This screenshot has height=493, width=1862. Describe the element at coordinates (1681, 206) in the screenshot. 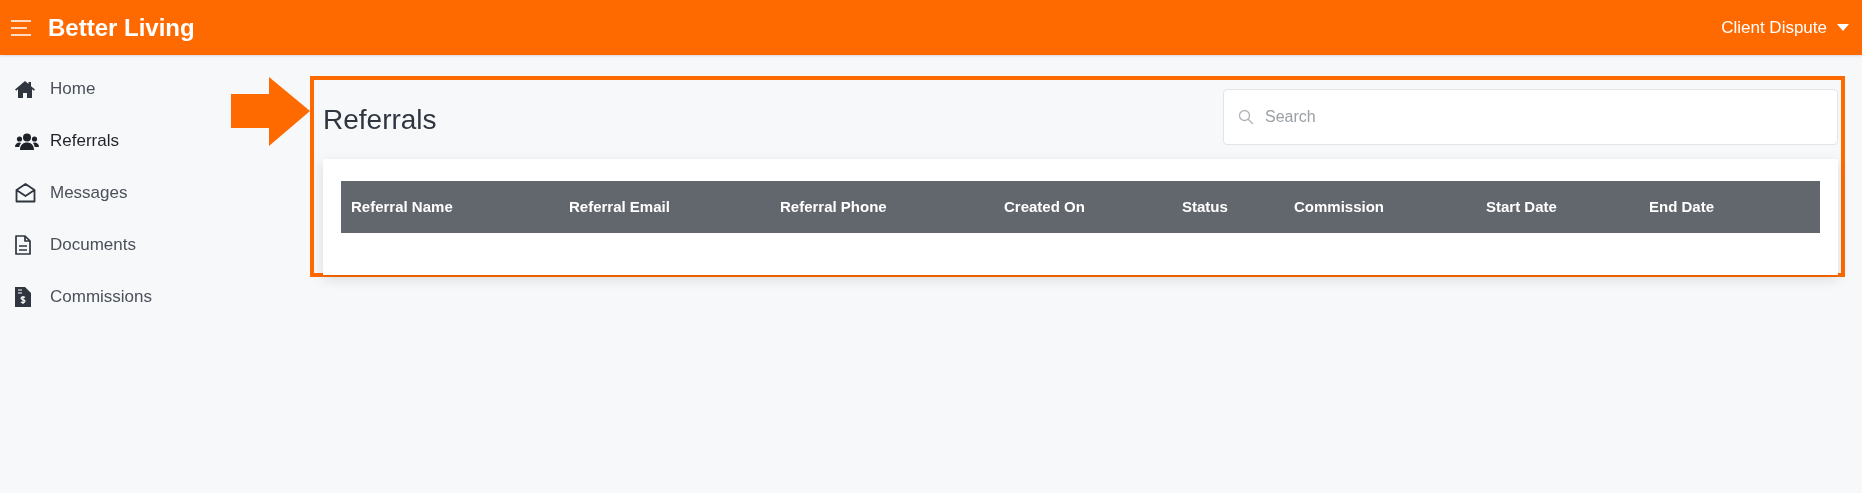

I see `column-header: End Date` at that location.